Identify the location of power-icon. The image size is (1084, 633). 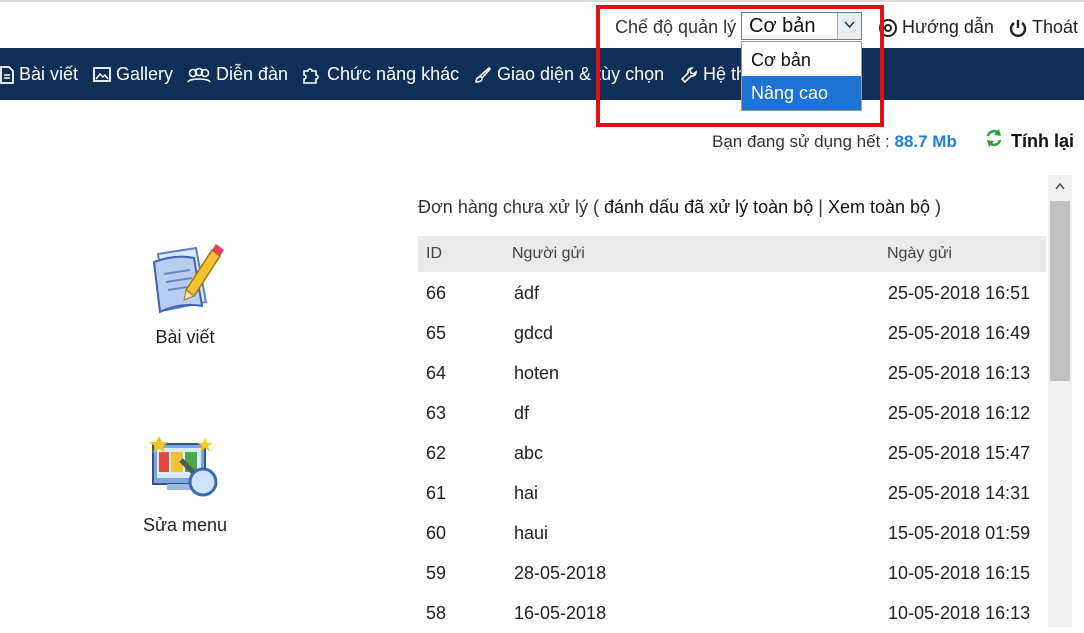
(1018, 28).